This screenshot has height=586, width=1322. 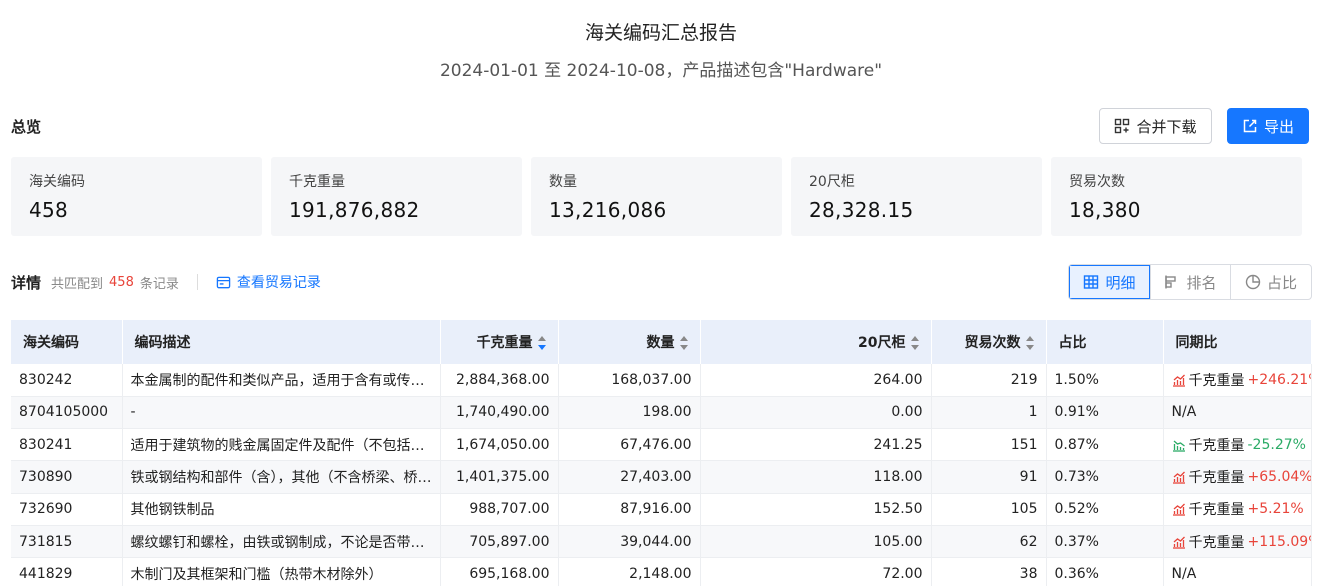 I want to click on tab-detail: 明细, so click(x=1109, y=282).